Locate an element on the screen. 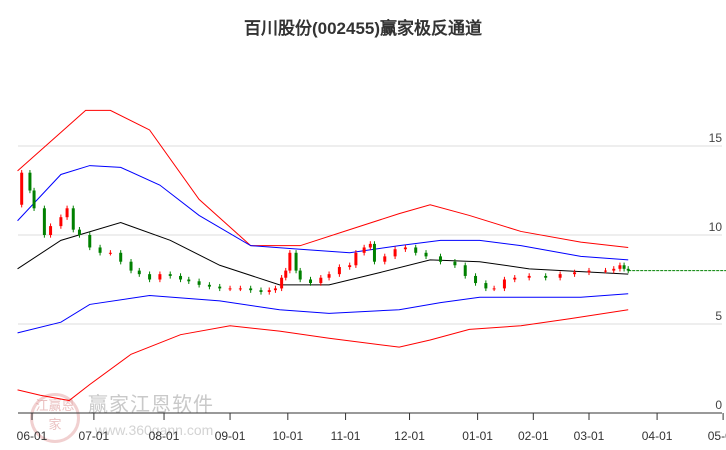 The image size is (726, 450). band-inner-lower is located at coordinates (323, 313).